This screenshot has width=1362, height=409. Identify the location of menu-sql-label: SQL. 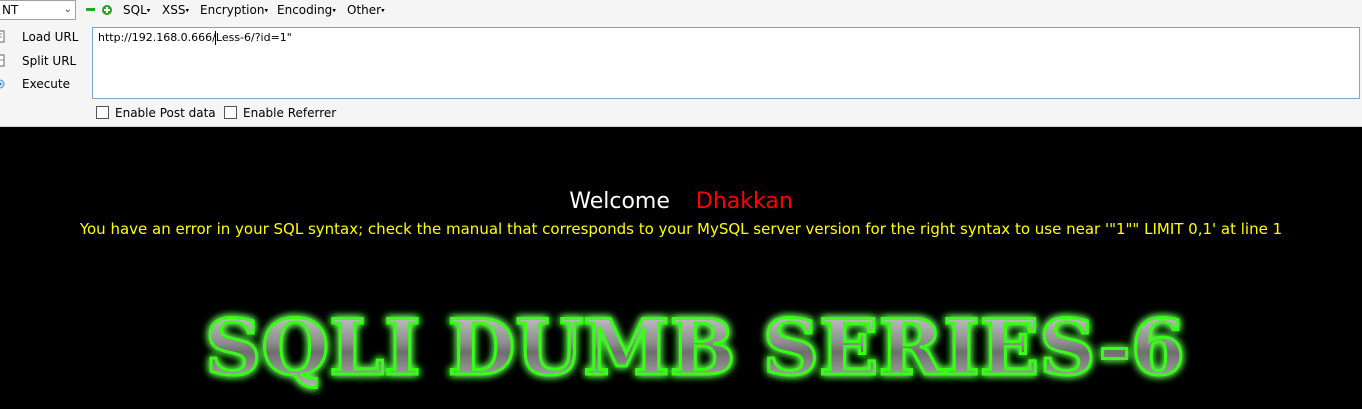
(135, 10).